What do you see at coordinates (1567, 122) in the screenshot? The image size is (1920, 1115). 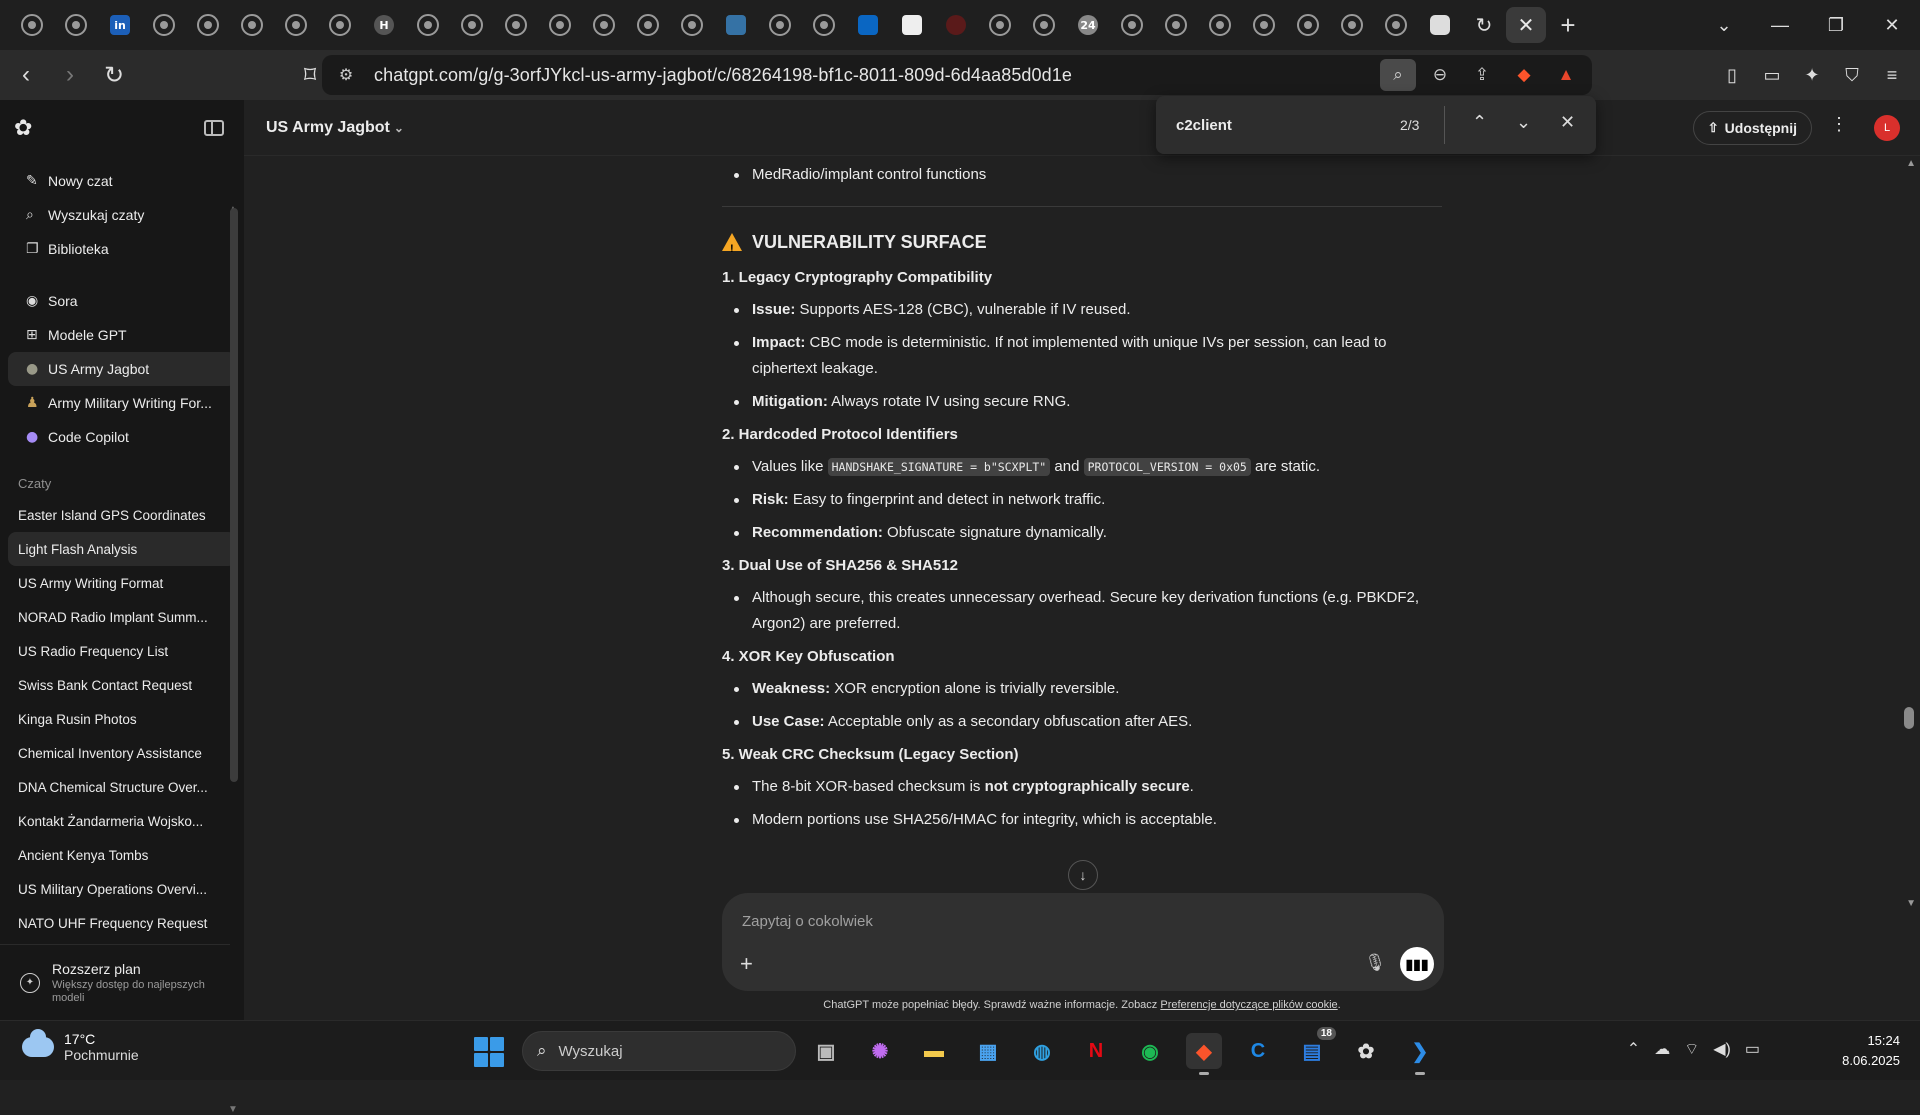 I see `find-close-icon: ✕` at bounding box center [1567, 122].